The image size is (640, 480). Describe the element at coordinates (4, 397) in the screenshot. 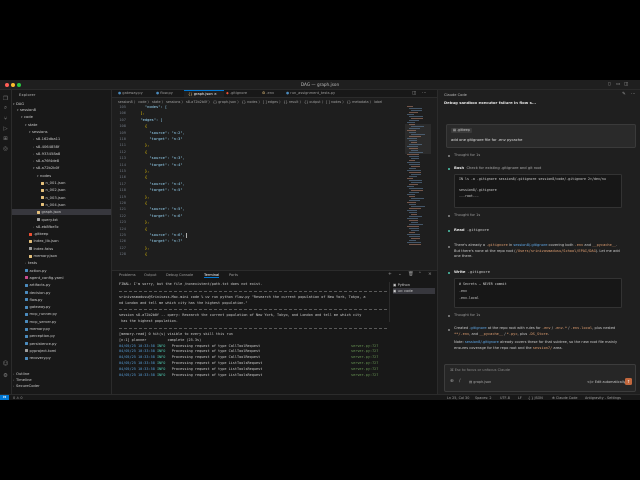

I see `remote-indicator-icon: ⋈` at that location.